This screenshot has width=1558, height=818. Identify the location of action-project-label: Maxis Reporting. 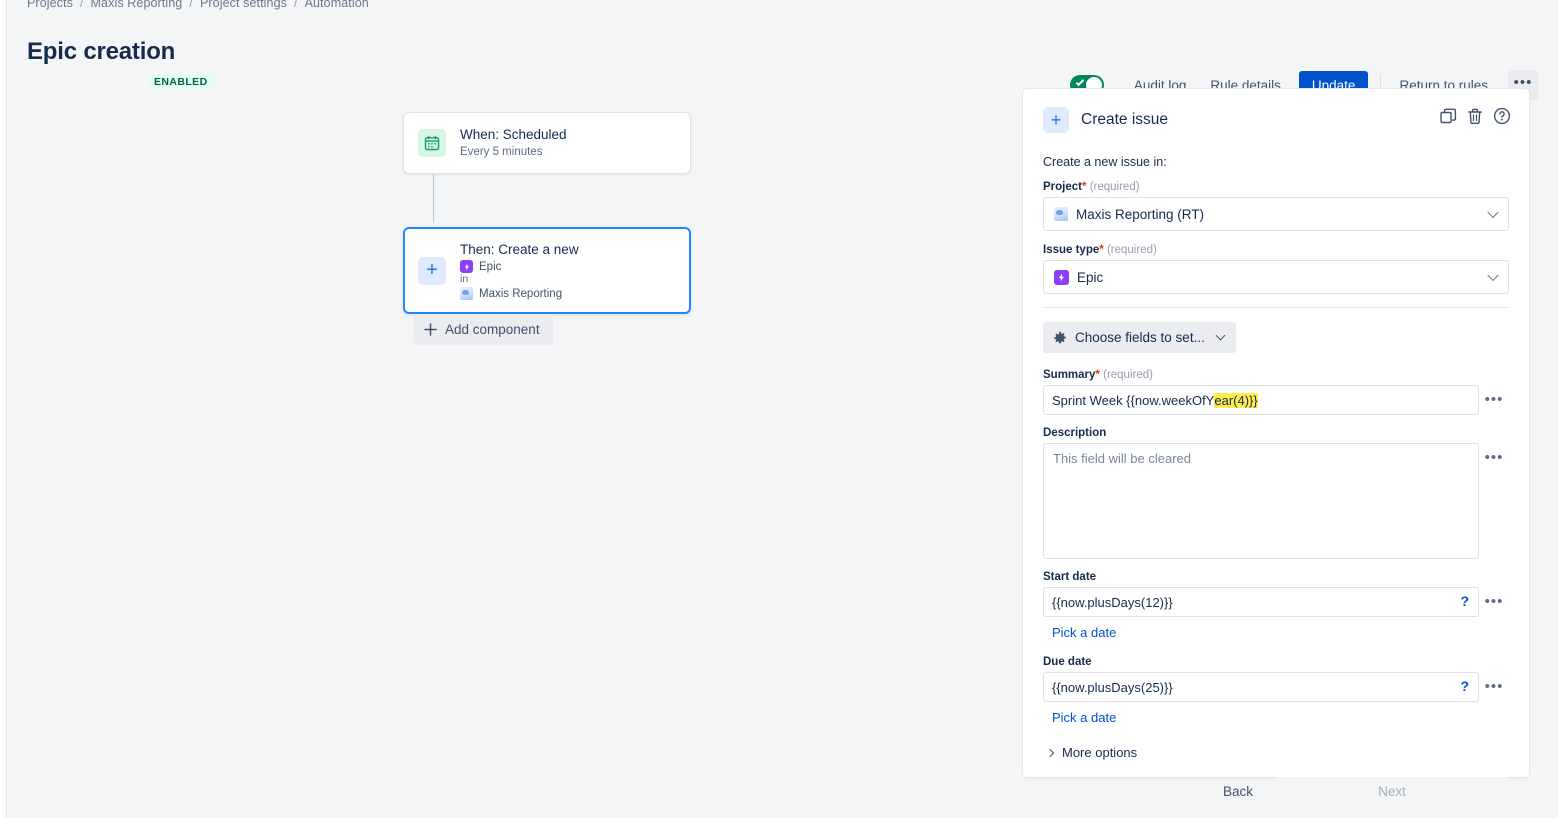
(521, 293).